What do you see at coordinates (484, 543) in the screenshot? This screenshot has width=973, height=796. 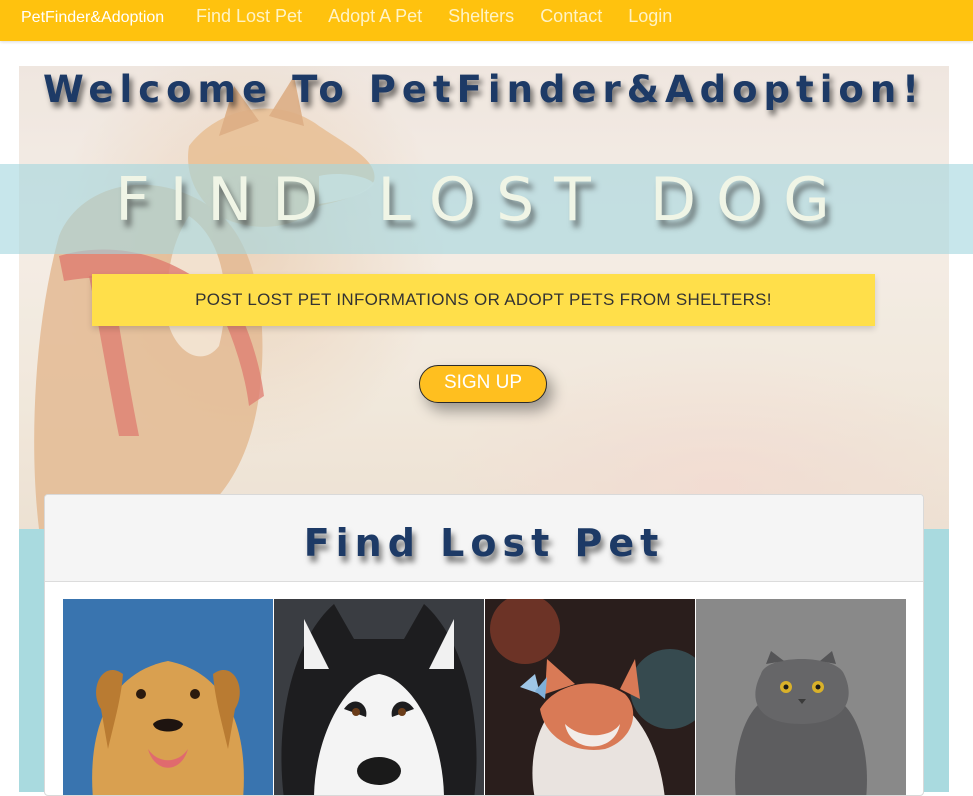 I see `card-title: Find Lost Pet` at bounding box center [484, 543].